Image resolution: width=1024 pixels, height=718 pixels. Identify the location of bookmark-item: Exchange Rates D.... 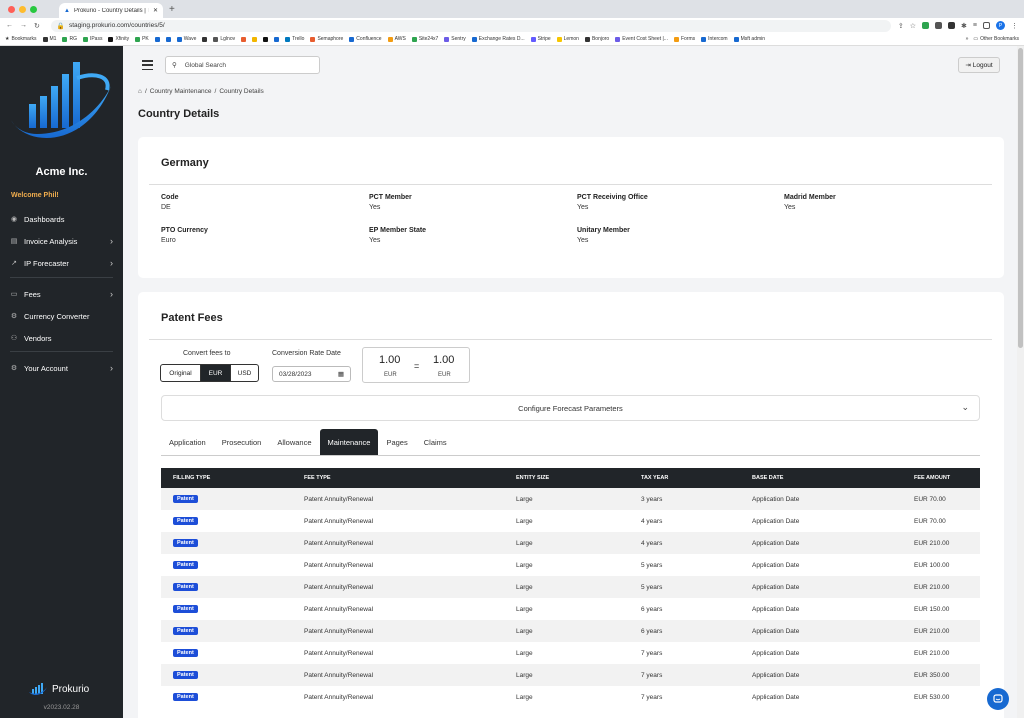
(498, 39).